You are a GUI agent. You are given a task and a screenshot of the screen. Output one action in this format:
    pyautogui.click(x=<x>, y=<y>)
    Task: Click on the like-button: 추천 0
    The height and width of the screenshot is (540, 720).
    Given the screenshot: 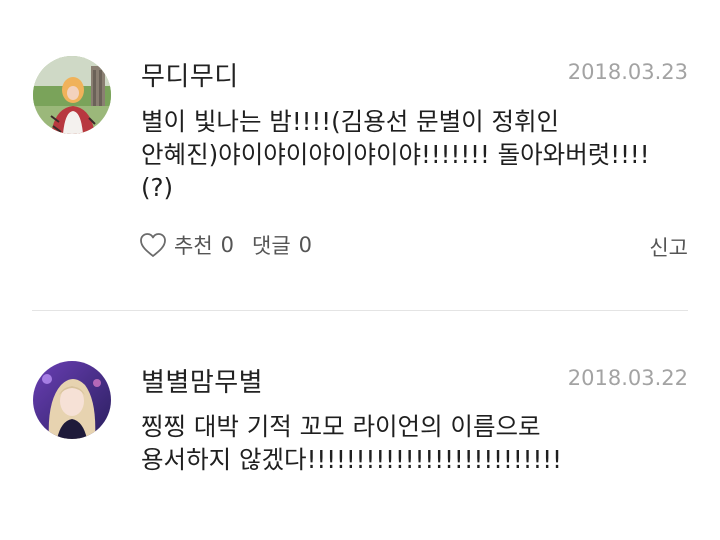 What is the action you would take?
    pyautogui.click(x=186, y=245)
    